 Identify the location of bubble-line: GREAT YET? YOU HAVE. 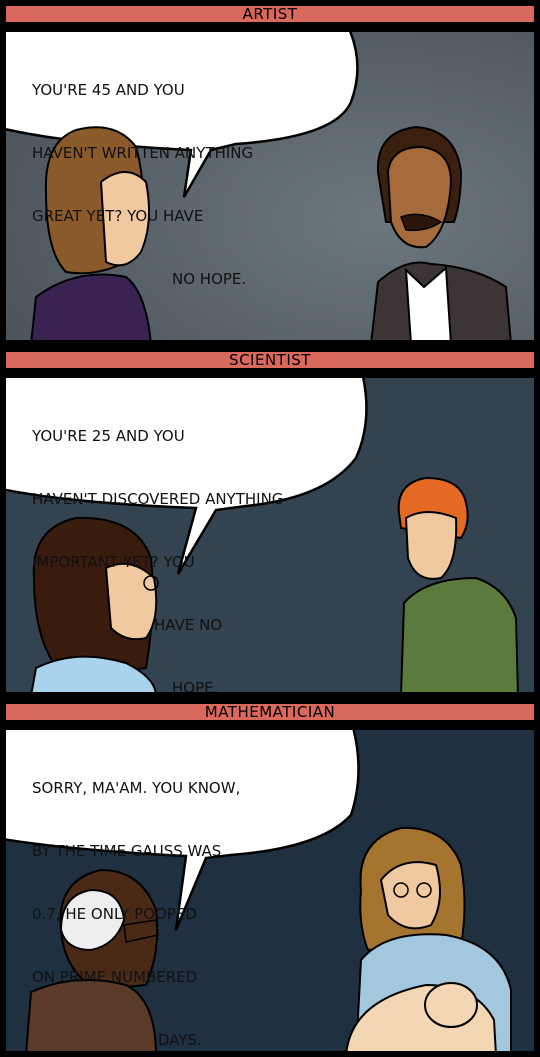
(118, 216).